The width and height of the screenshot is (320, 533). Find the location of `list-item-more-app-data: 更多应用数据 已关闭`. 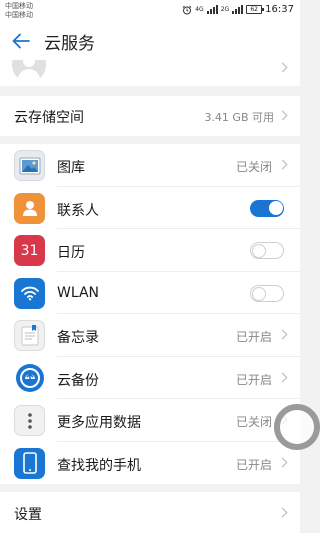

list-item-more-app-data: 更多应用数据 已关闭 is located at coordinates (150, 420).